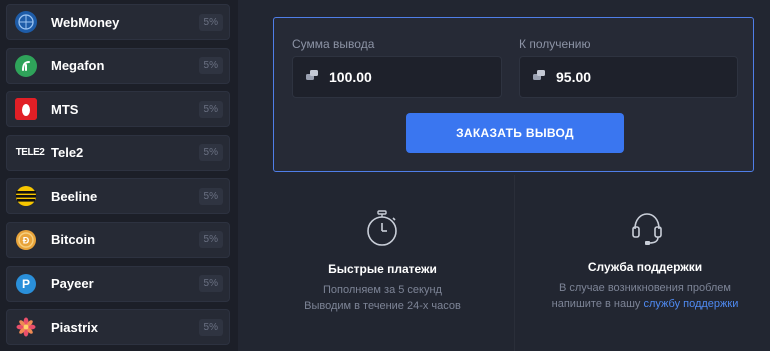  I want to click on receive-label: К получению, so click(555, 44).